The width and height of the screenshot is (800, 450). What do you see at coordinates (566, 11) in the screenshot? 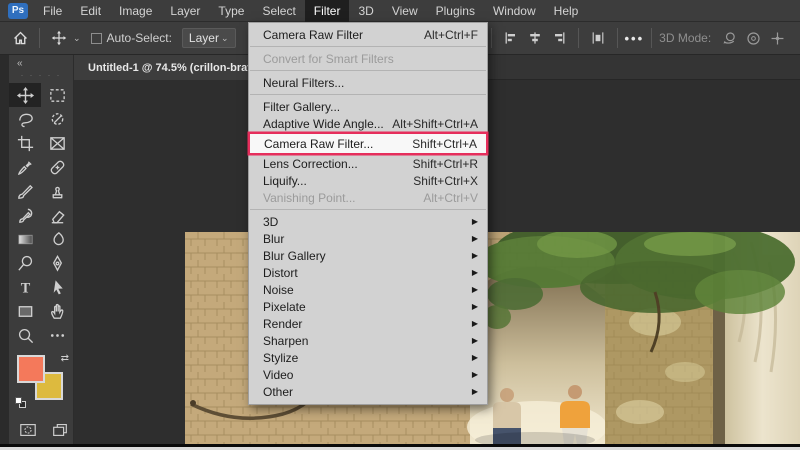
I see `menu-help: Help` at bounding box center [566, 11].